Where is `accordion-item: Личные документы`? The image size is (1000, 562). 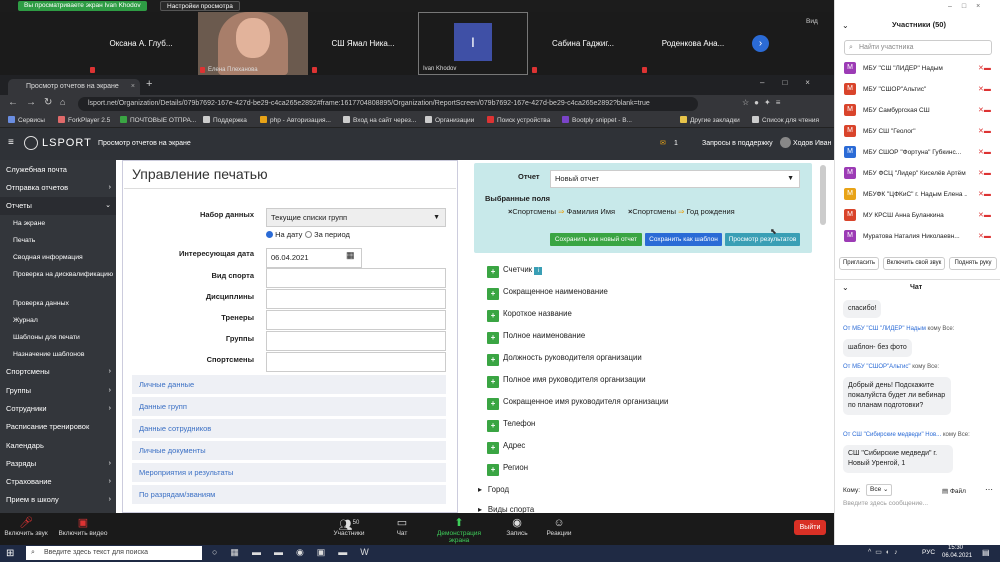
accordion-item: Личные документы is located at coordinates (289, 451).